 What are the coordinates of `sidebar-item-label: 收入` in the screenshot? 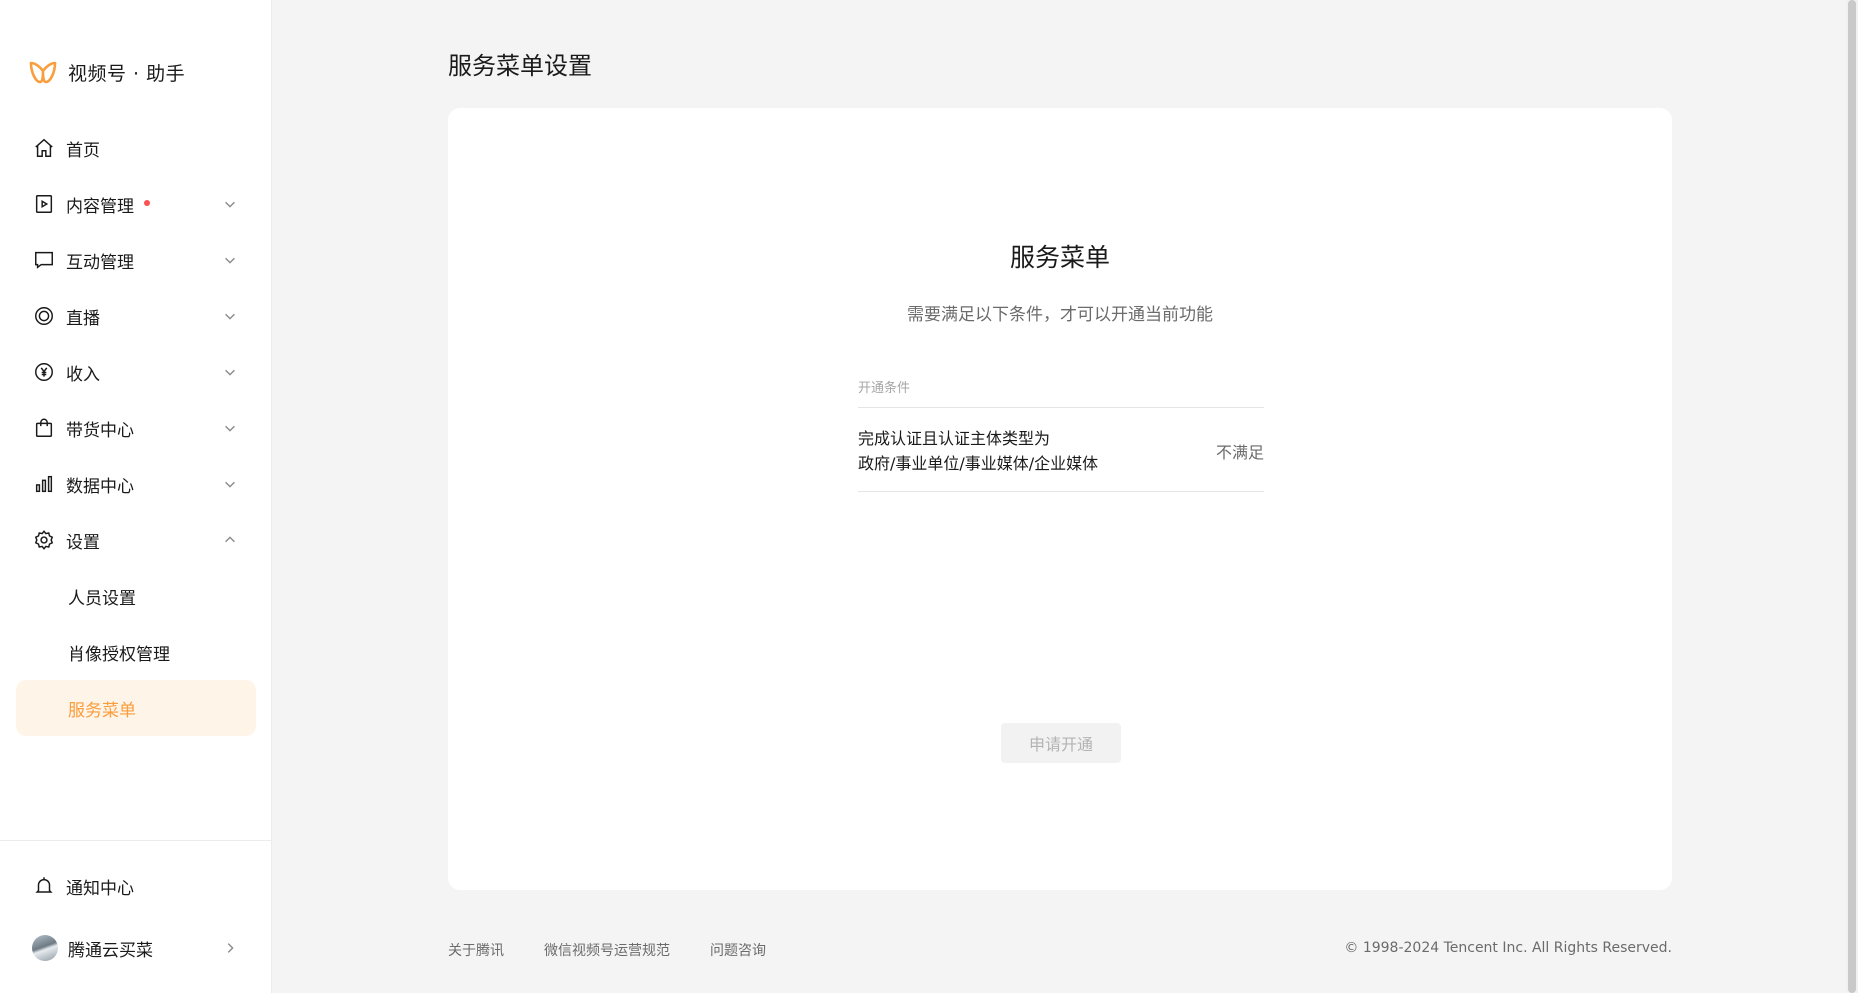 It's located at (83, 374).